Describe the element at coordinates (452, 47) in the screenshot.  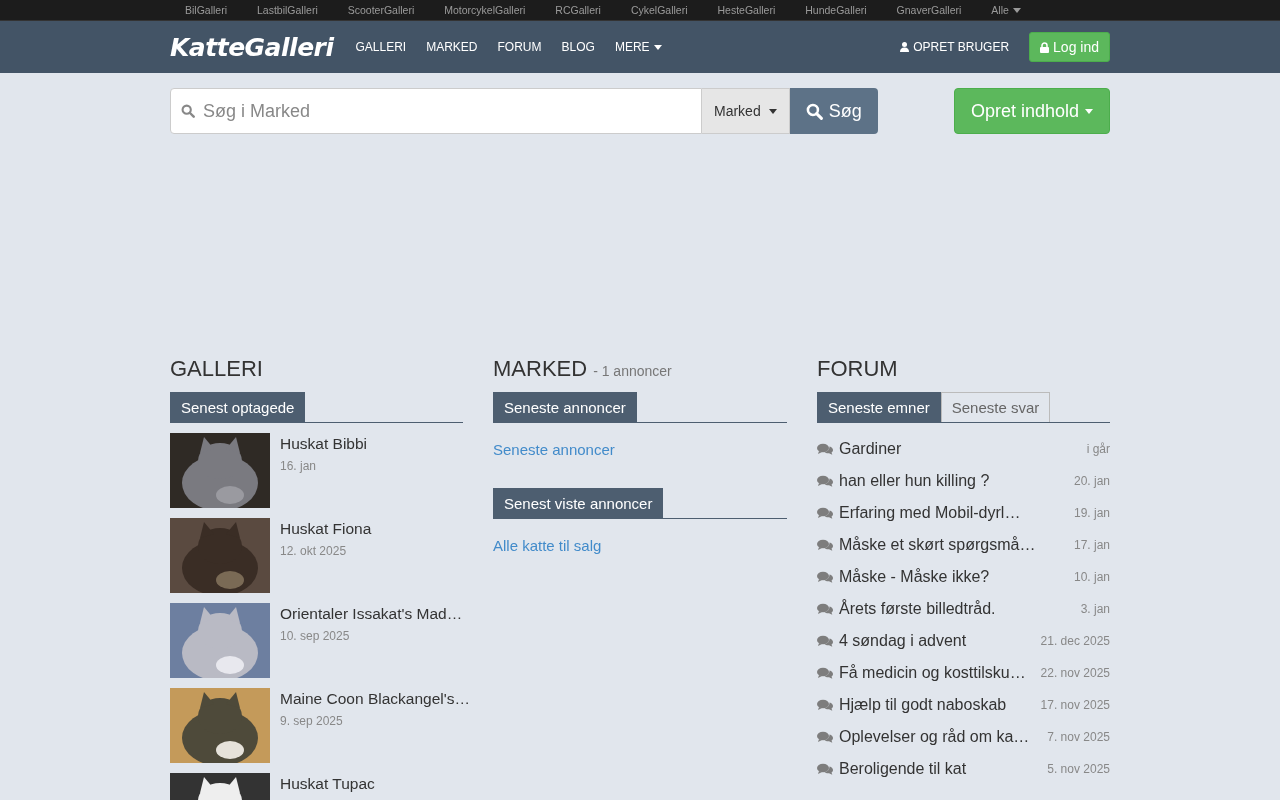
I see `nav-link: MARKED` at that location.